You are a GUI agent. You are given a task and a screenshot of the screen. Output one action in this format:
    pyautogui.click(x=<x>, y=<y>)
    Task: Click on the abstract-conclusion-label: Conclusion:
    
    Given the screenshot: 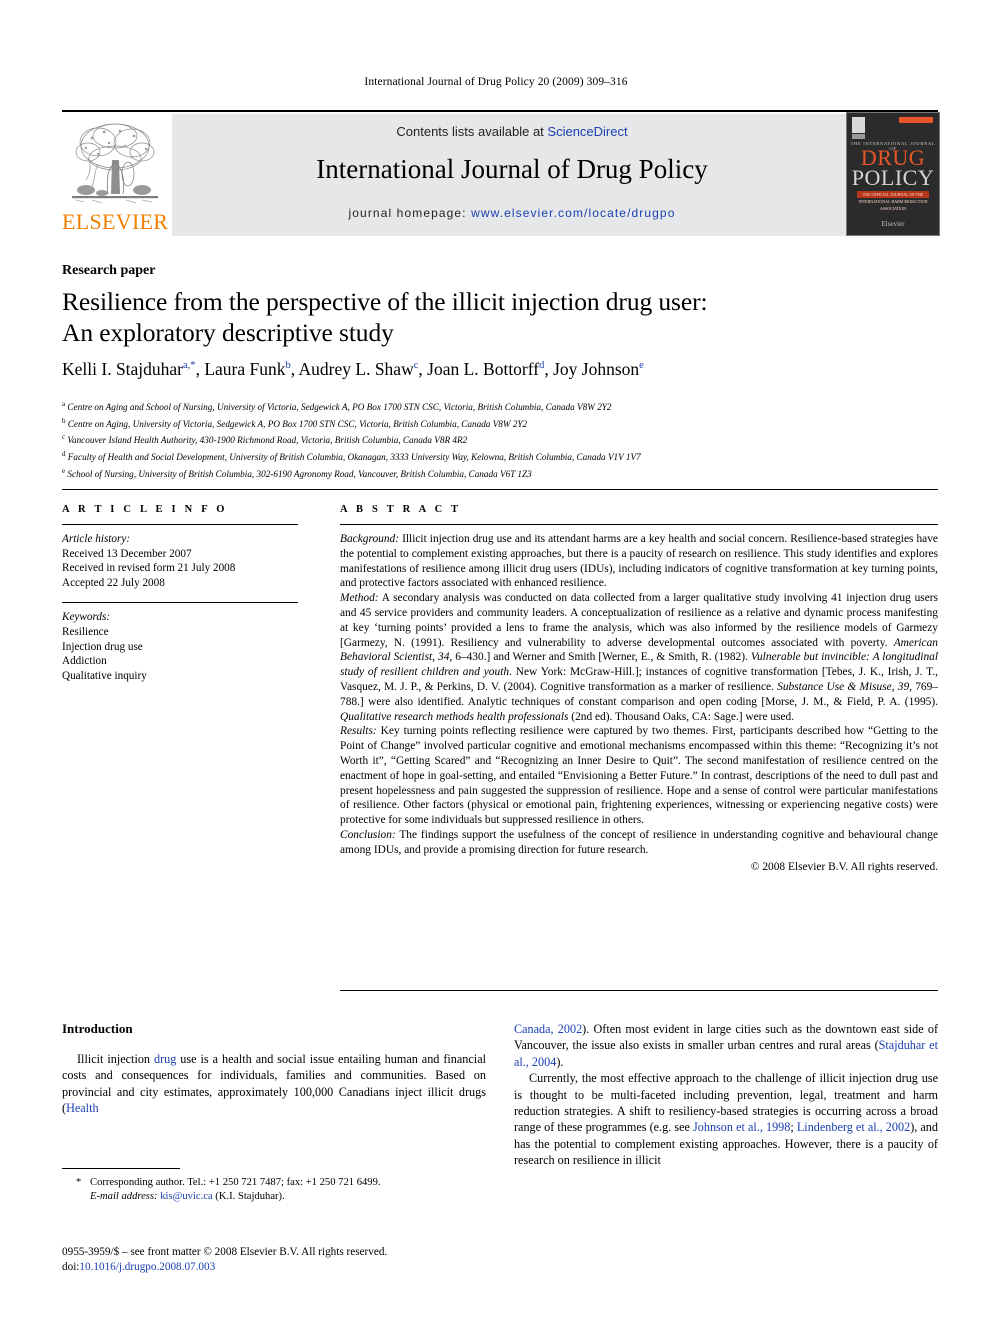 What is the action you would take?
    pyautogui.click(x=368, y=834)
    